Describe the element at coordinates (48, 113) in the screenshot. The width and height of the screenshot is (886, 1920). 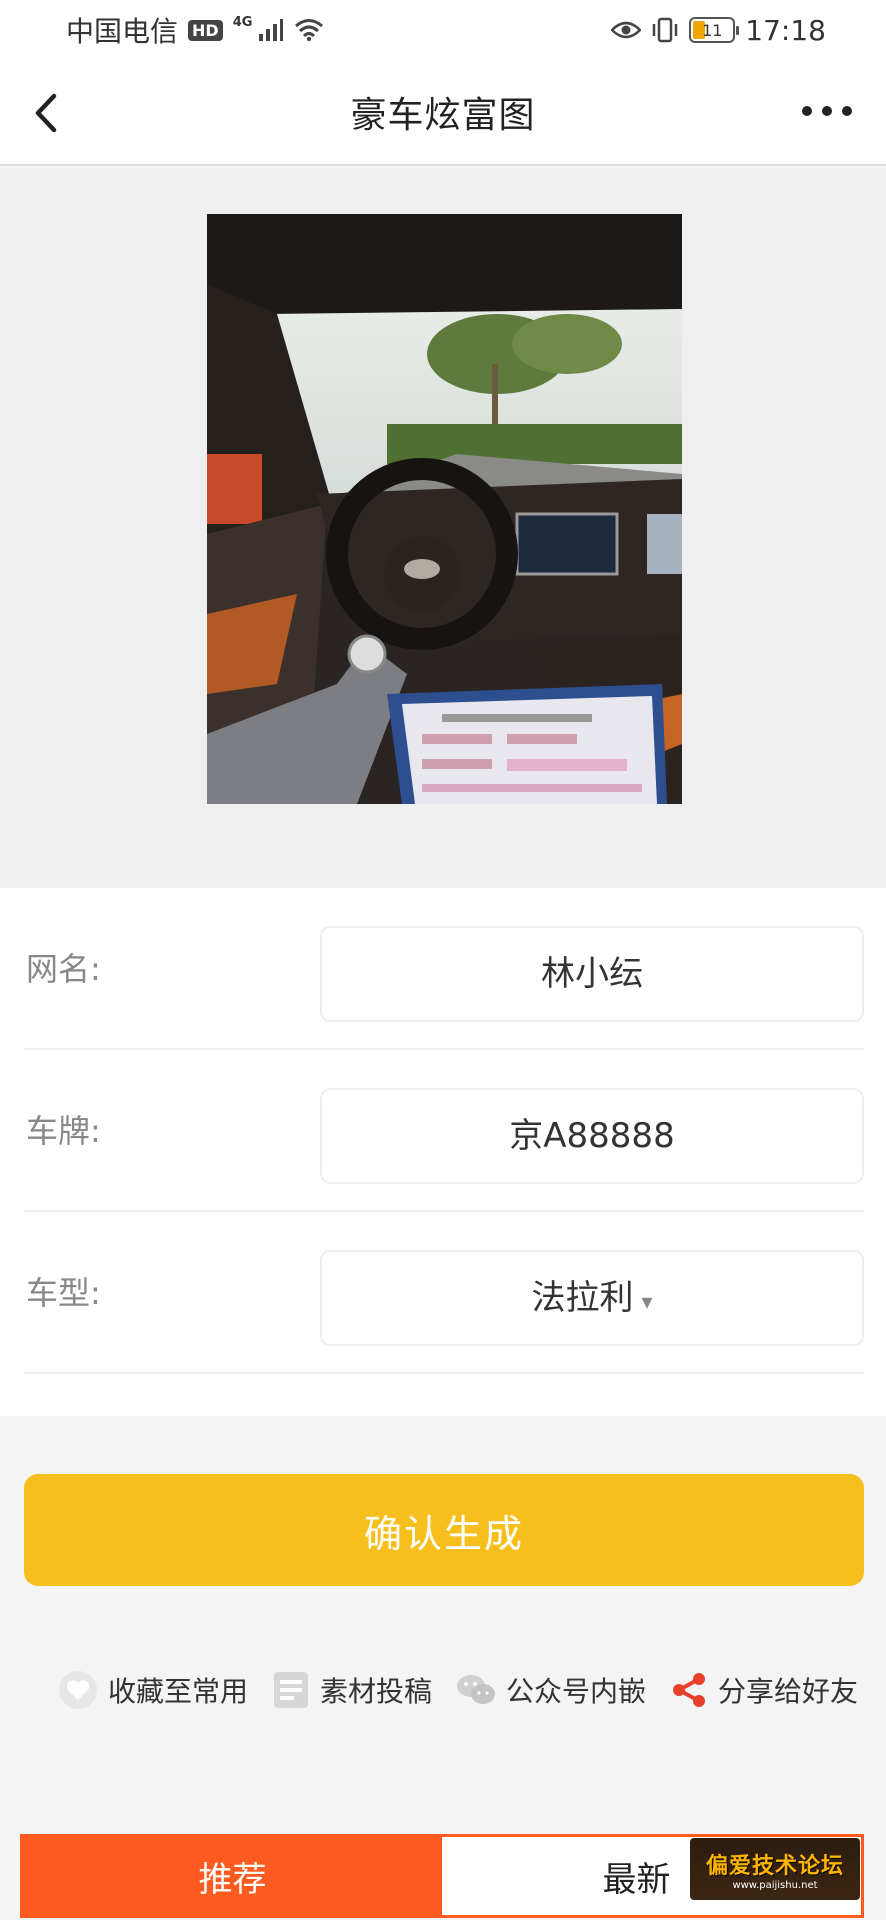
I see `back-arrow-icon` at that location.